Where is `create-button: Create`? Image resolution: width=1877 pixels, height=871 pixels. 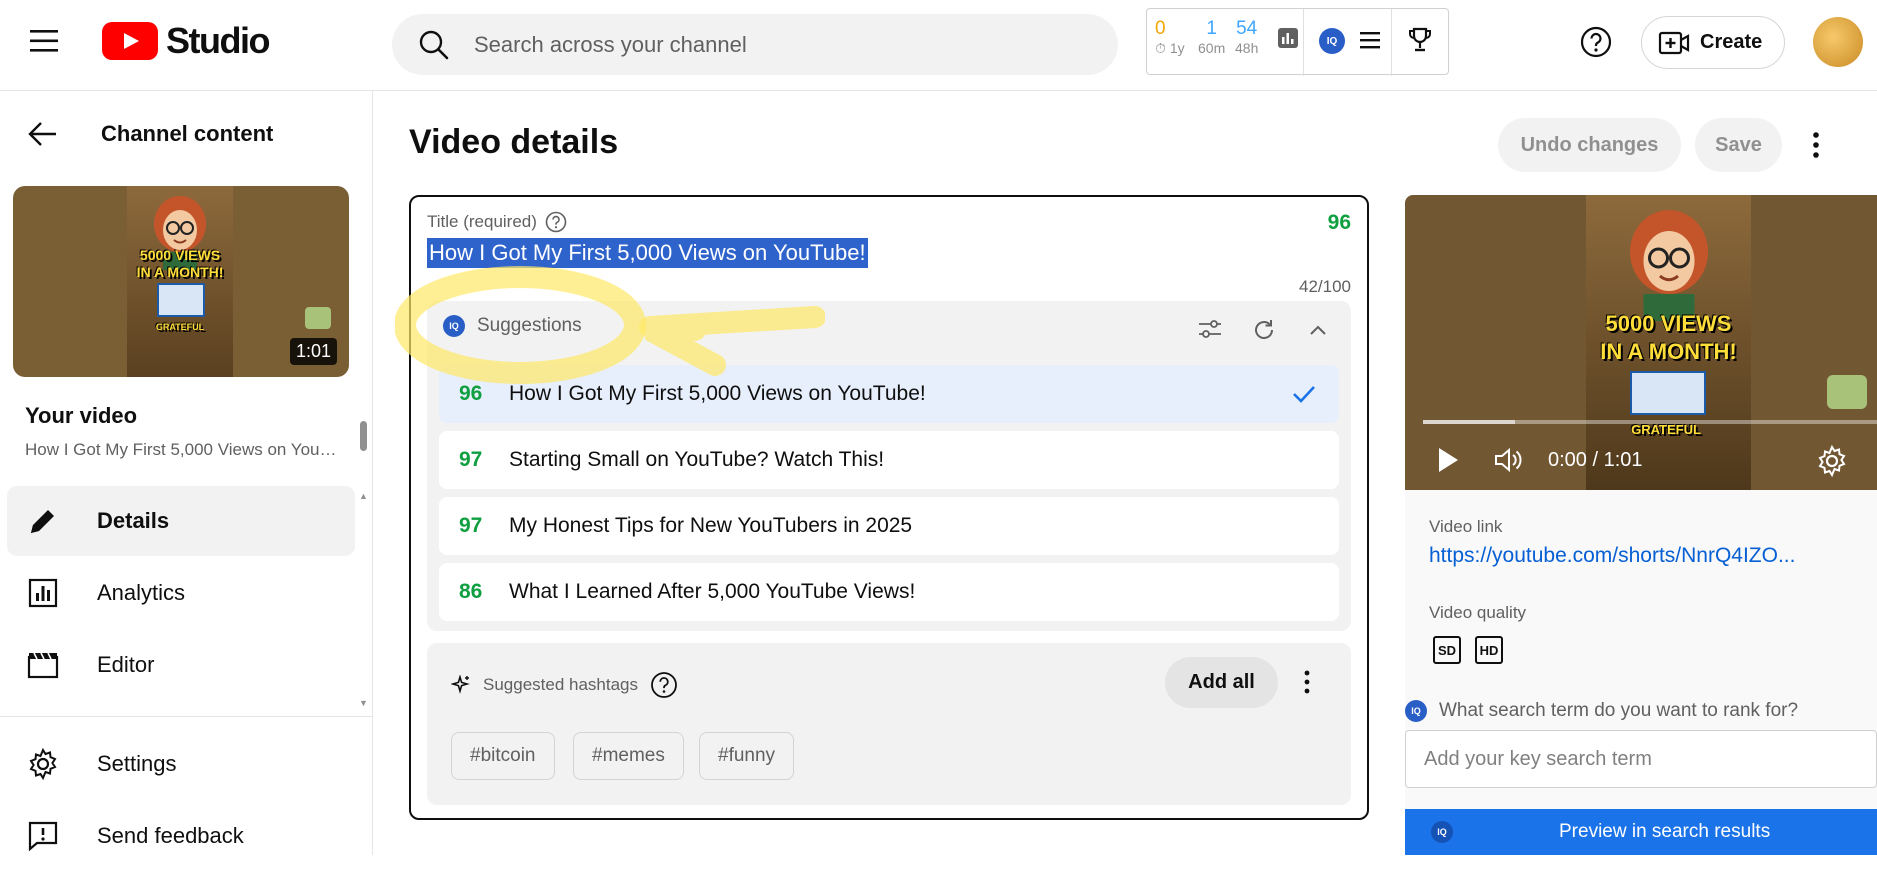
create-button: Create is located at coordinates (1713, 42).